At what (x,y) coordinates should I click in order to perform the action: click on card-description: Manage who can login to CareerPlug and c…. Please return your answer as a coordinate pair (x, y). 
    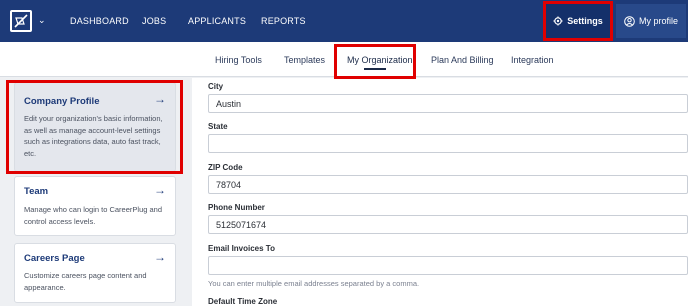
    Looking at the image, I should click on (93, 215).